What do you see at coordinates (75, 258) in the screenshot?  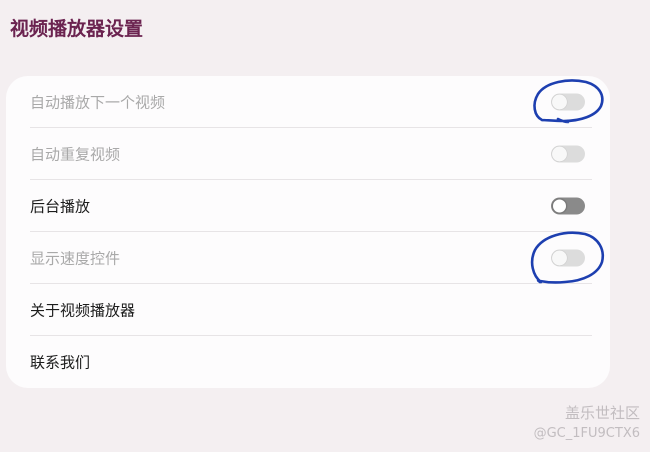 I see `setting-label: 显示速度控件` at bounding box center [75, 258].